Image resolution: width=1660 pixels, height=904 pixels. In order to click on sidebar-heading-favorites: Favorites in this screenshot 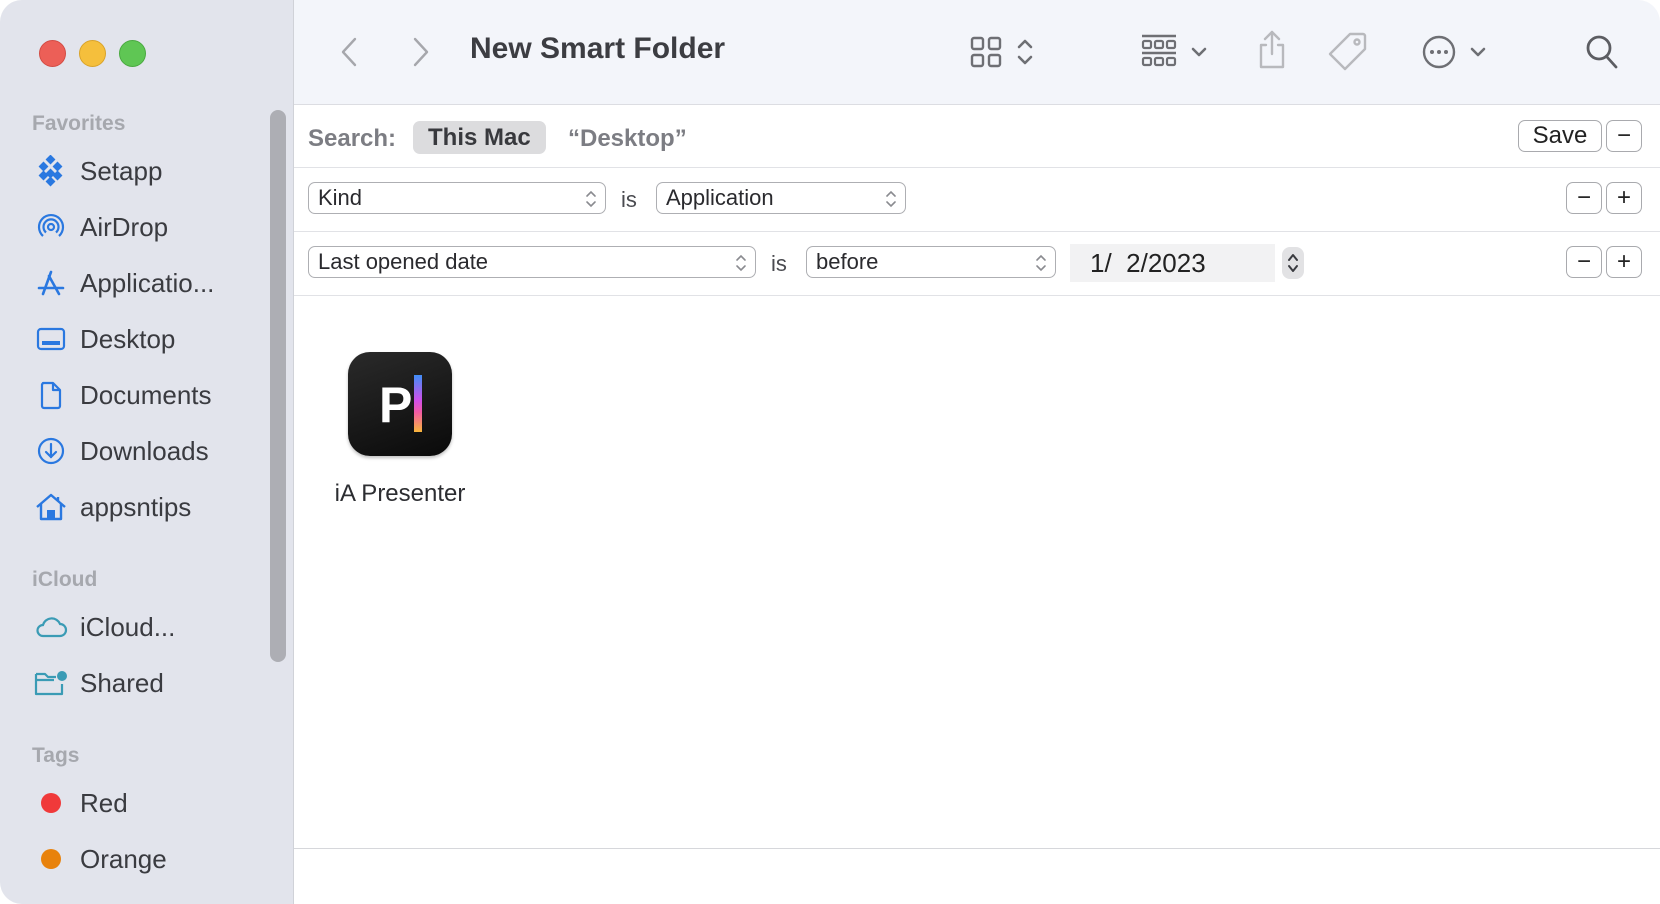, I will do `click(79, 123)`.